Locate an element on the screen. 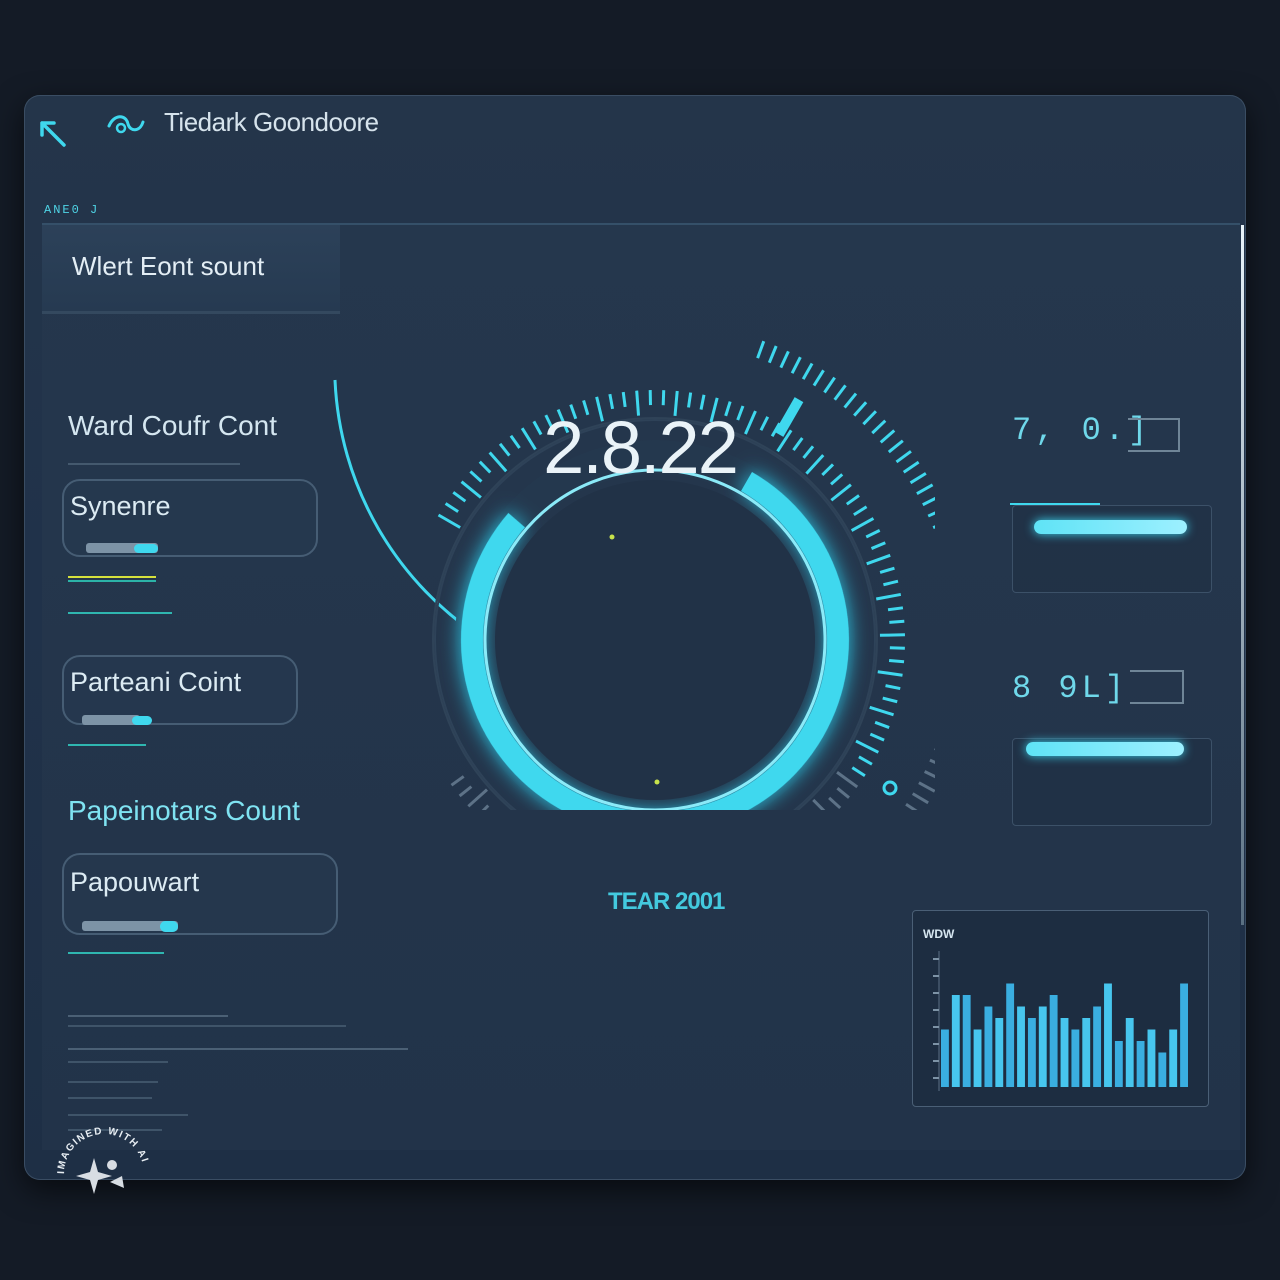 The height and width of the screenshot is (1280, 1280). watermark-badge: IMAGINED WITH AI is located at coordinates (102, 1160).